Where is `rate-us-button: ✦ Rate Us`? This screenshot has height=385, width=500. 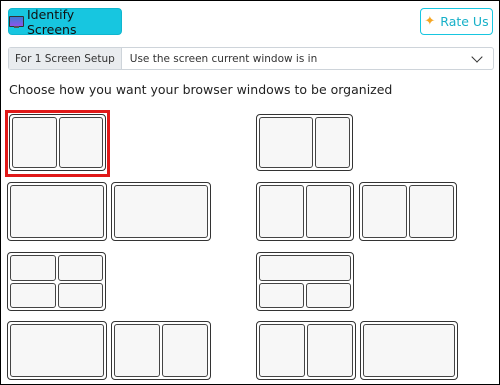
rate-us-button: ✦ Rate Us is located at coordinates (456, 21).